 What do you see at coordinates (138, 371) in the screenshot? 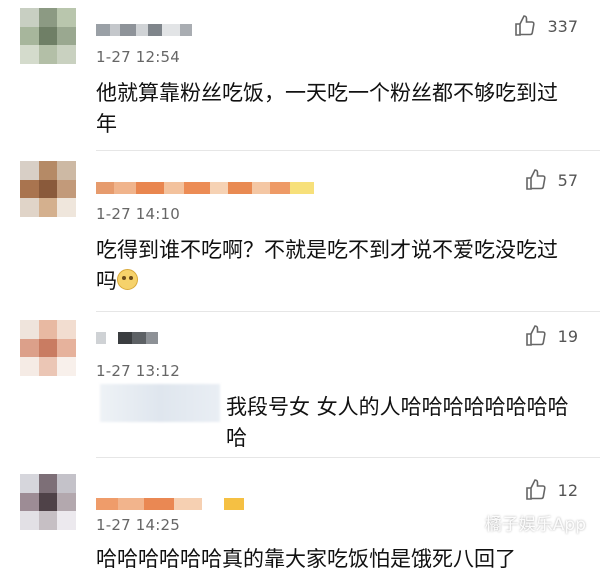
I see `comment-time: 1-27 13:12` at bounding box center [138, 371].